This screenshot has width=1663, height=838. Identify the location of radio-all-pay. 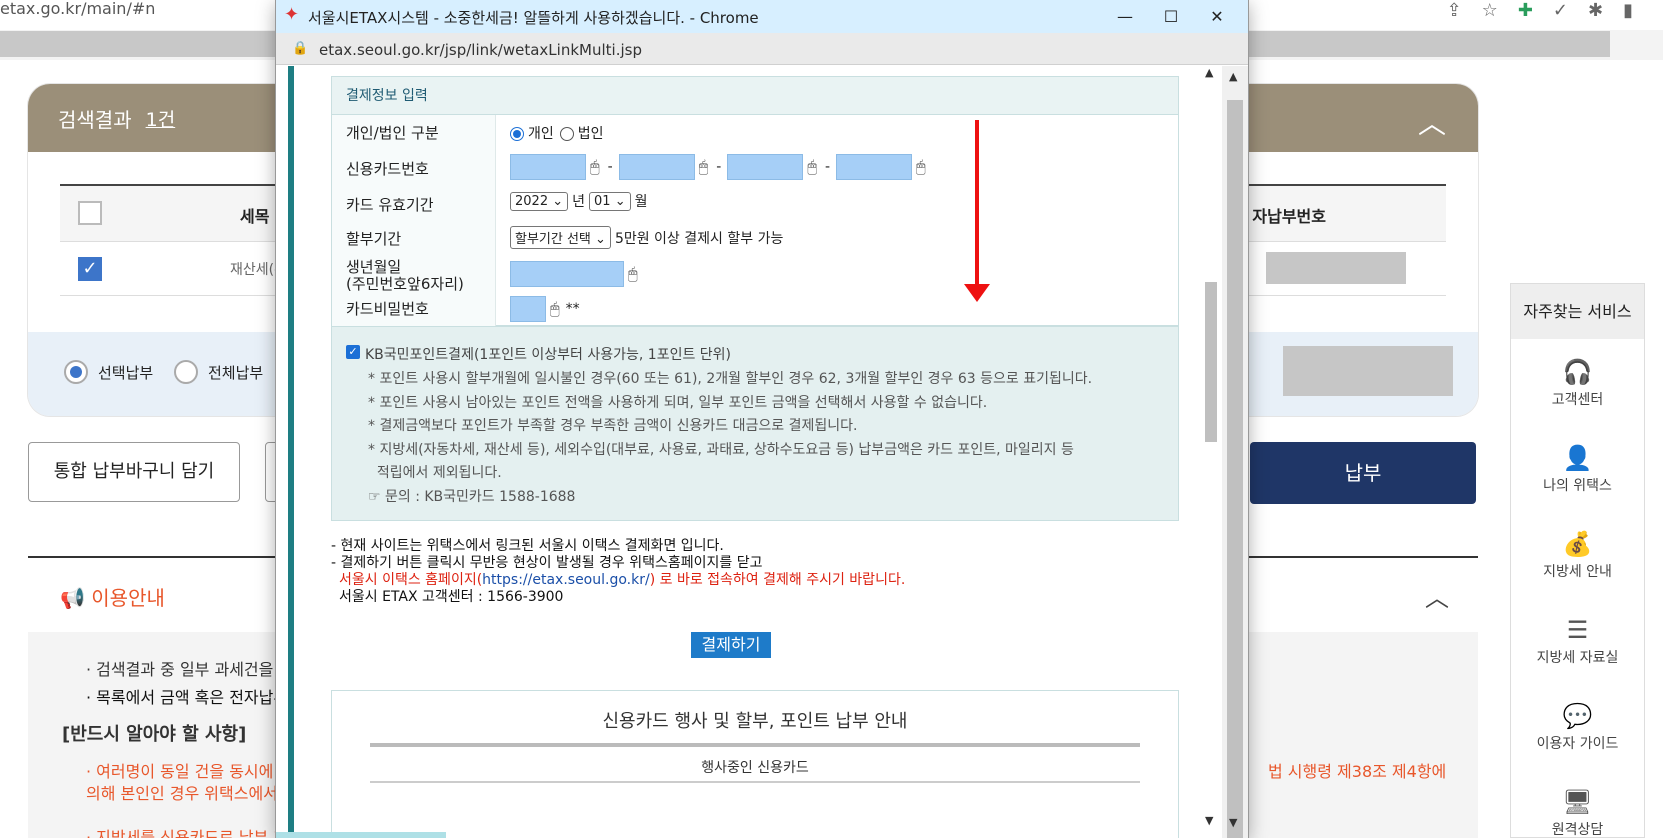
(186, 372).